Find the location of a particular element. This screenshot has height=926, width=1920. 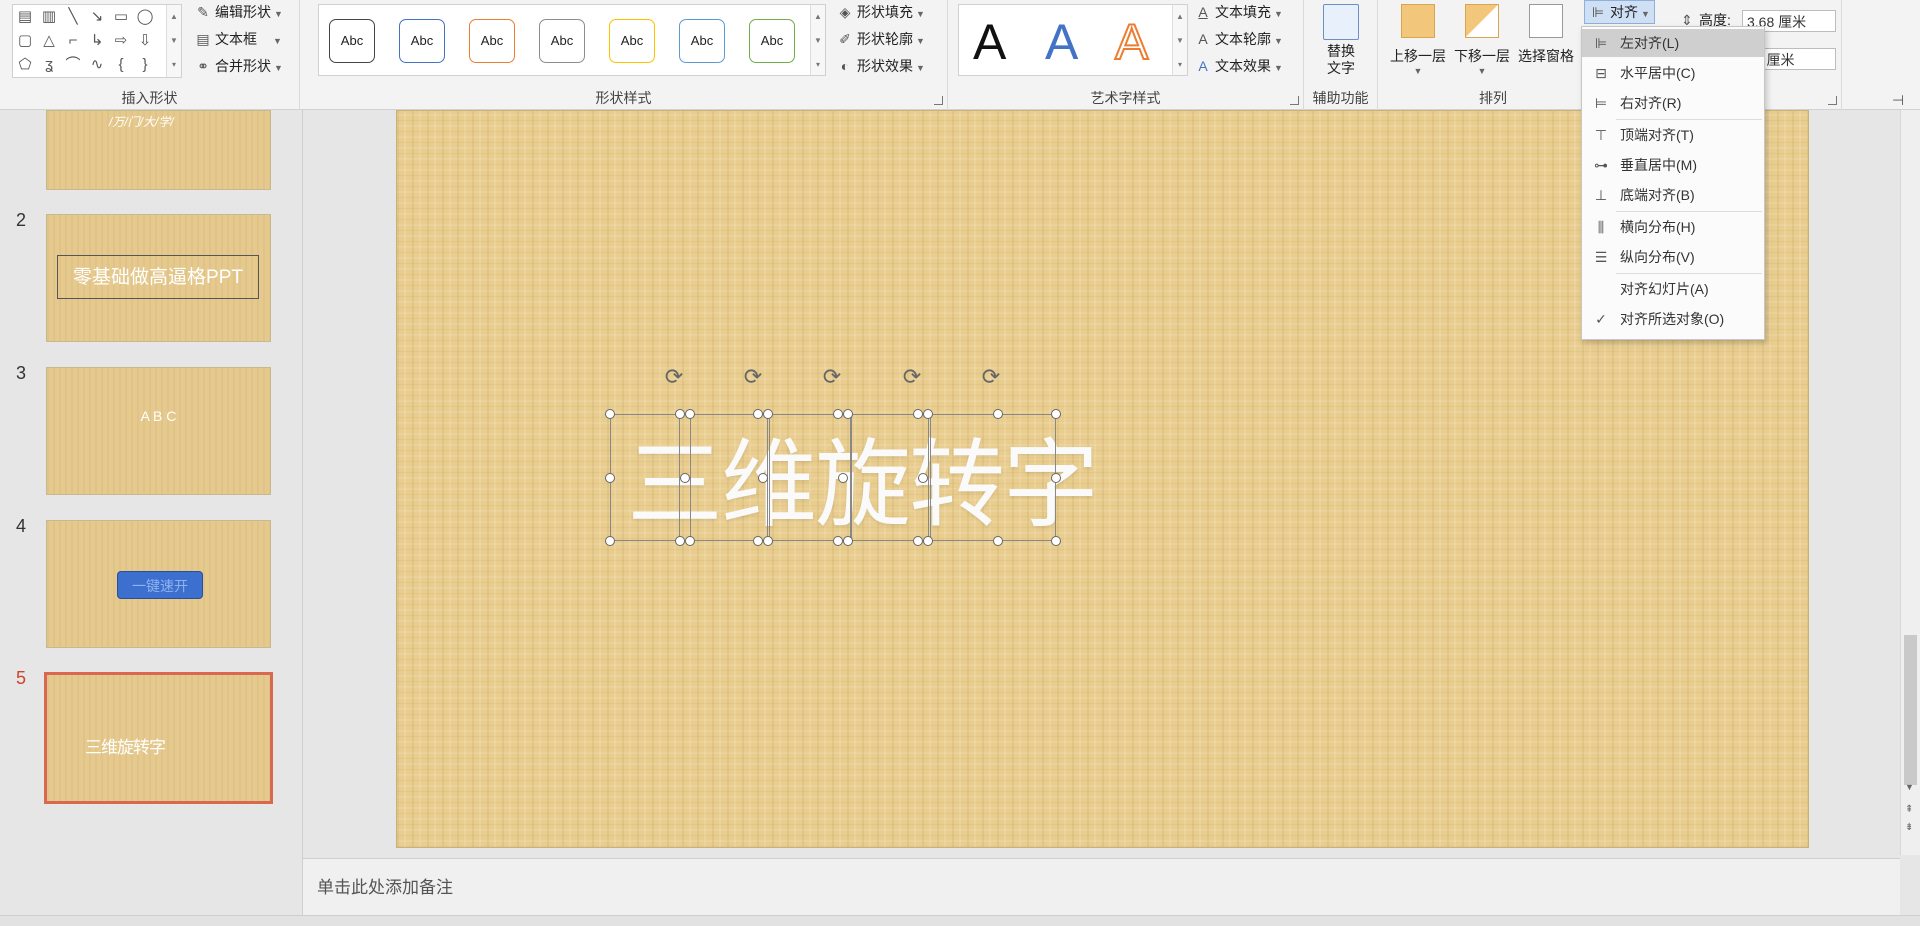

vertical-scrollbar: ▼ ⇞ ⇟ is located at coordinates (1910, 482).